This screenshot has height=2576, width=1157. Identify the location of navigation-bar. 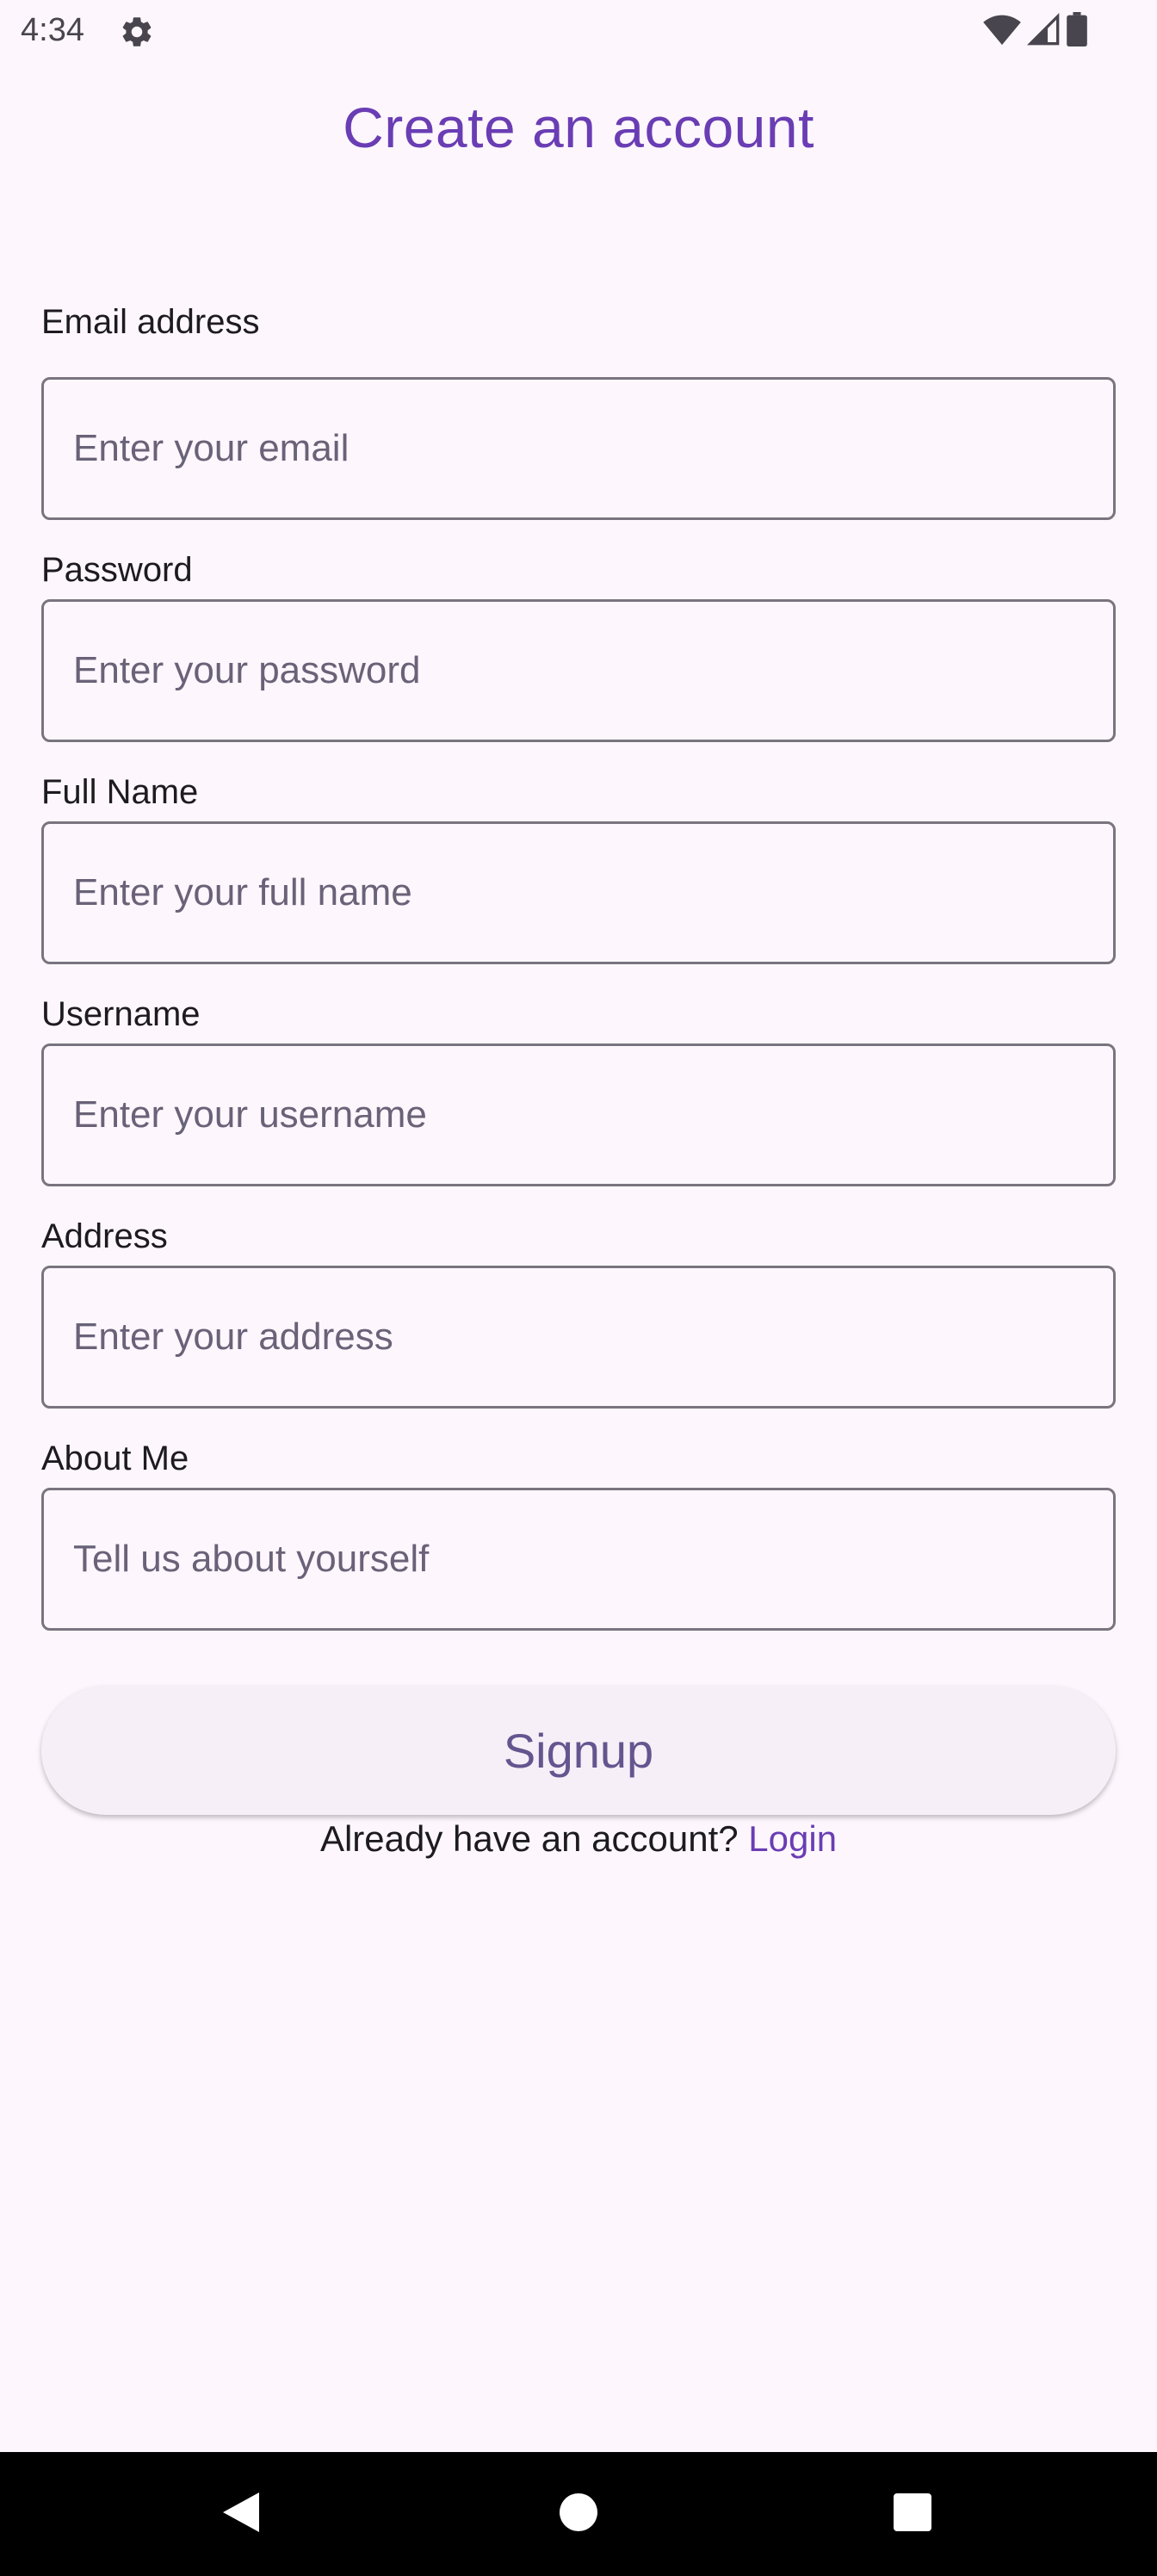
(579, 2514).